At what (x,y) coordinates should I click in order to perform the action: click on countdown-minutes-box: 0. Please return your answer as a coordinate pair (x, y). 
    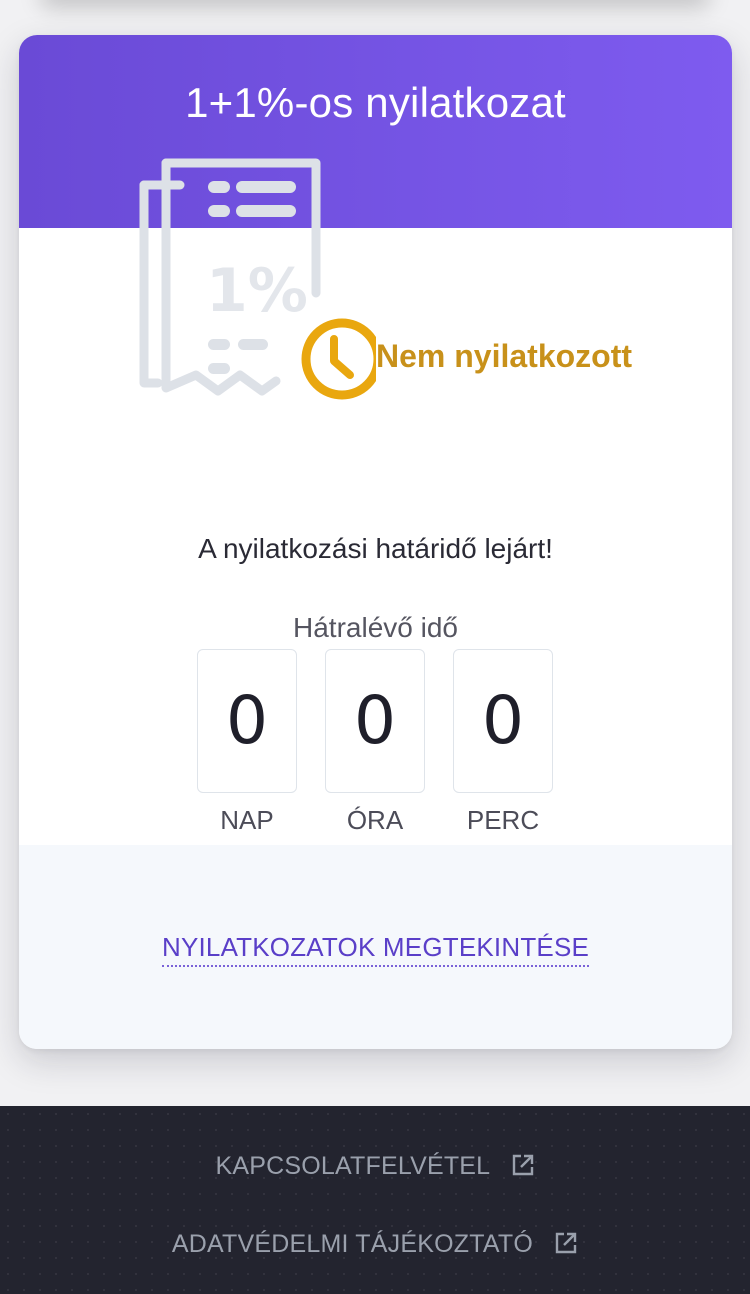
    Looking at the image, I should click on (503, 721).